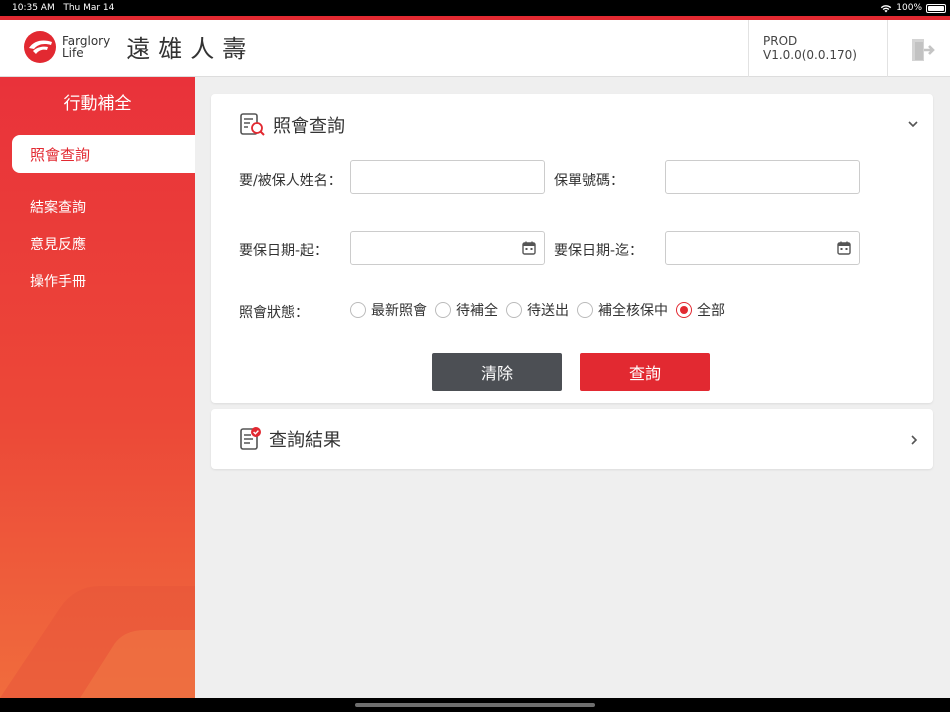 The width and height of the screenshot is (950, 712). Describe the element at coordinates (599, 251) in the screenshot. I see `date-to-label: 要保日期-迄：` at that location.